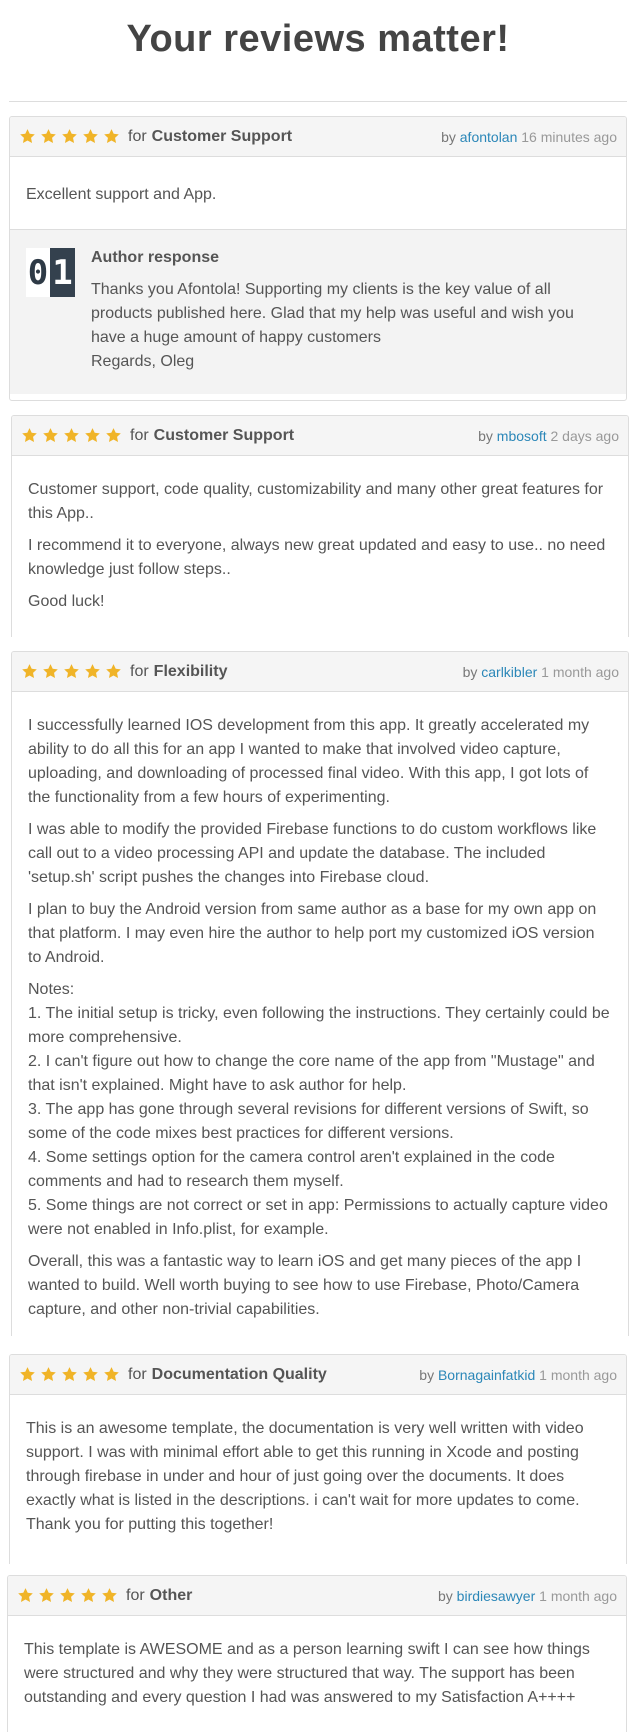 This screenshot has width=636, height=1732. I want to click on review-meta: by carlkibler 1 month ago, so click(541, 672).